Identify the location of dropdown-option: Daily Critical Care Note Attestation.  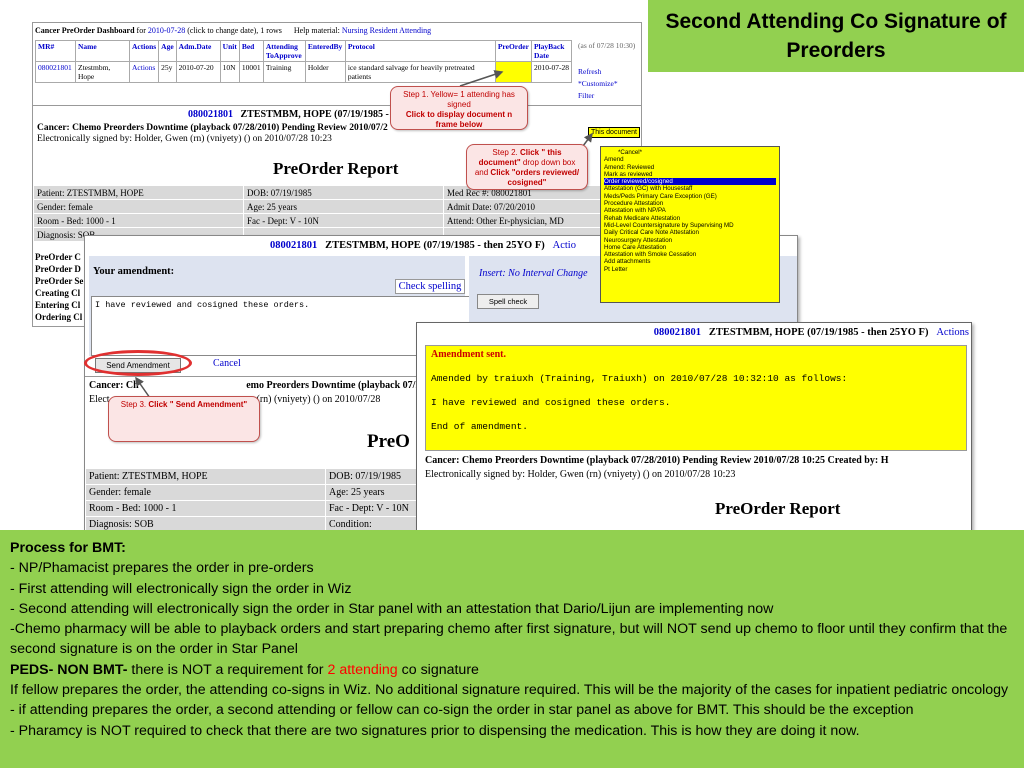
(690, 232).